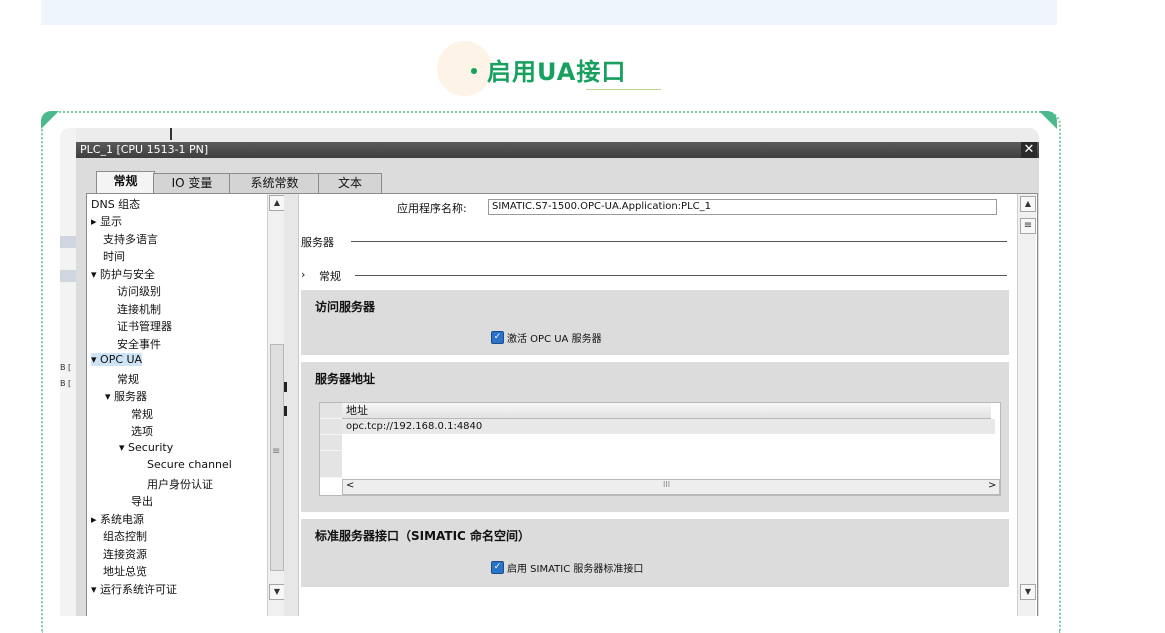 Image resolution: width=1165 pixels, height=633 pixels. What do you see at coordinates (128, 379) in the screenshot?
I see `nav-item-opc-general: 常规` at bounding box center [128, 379].